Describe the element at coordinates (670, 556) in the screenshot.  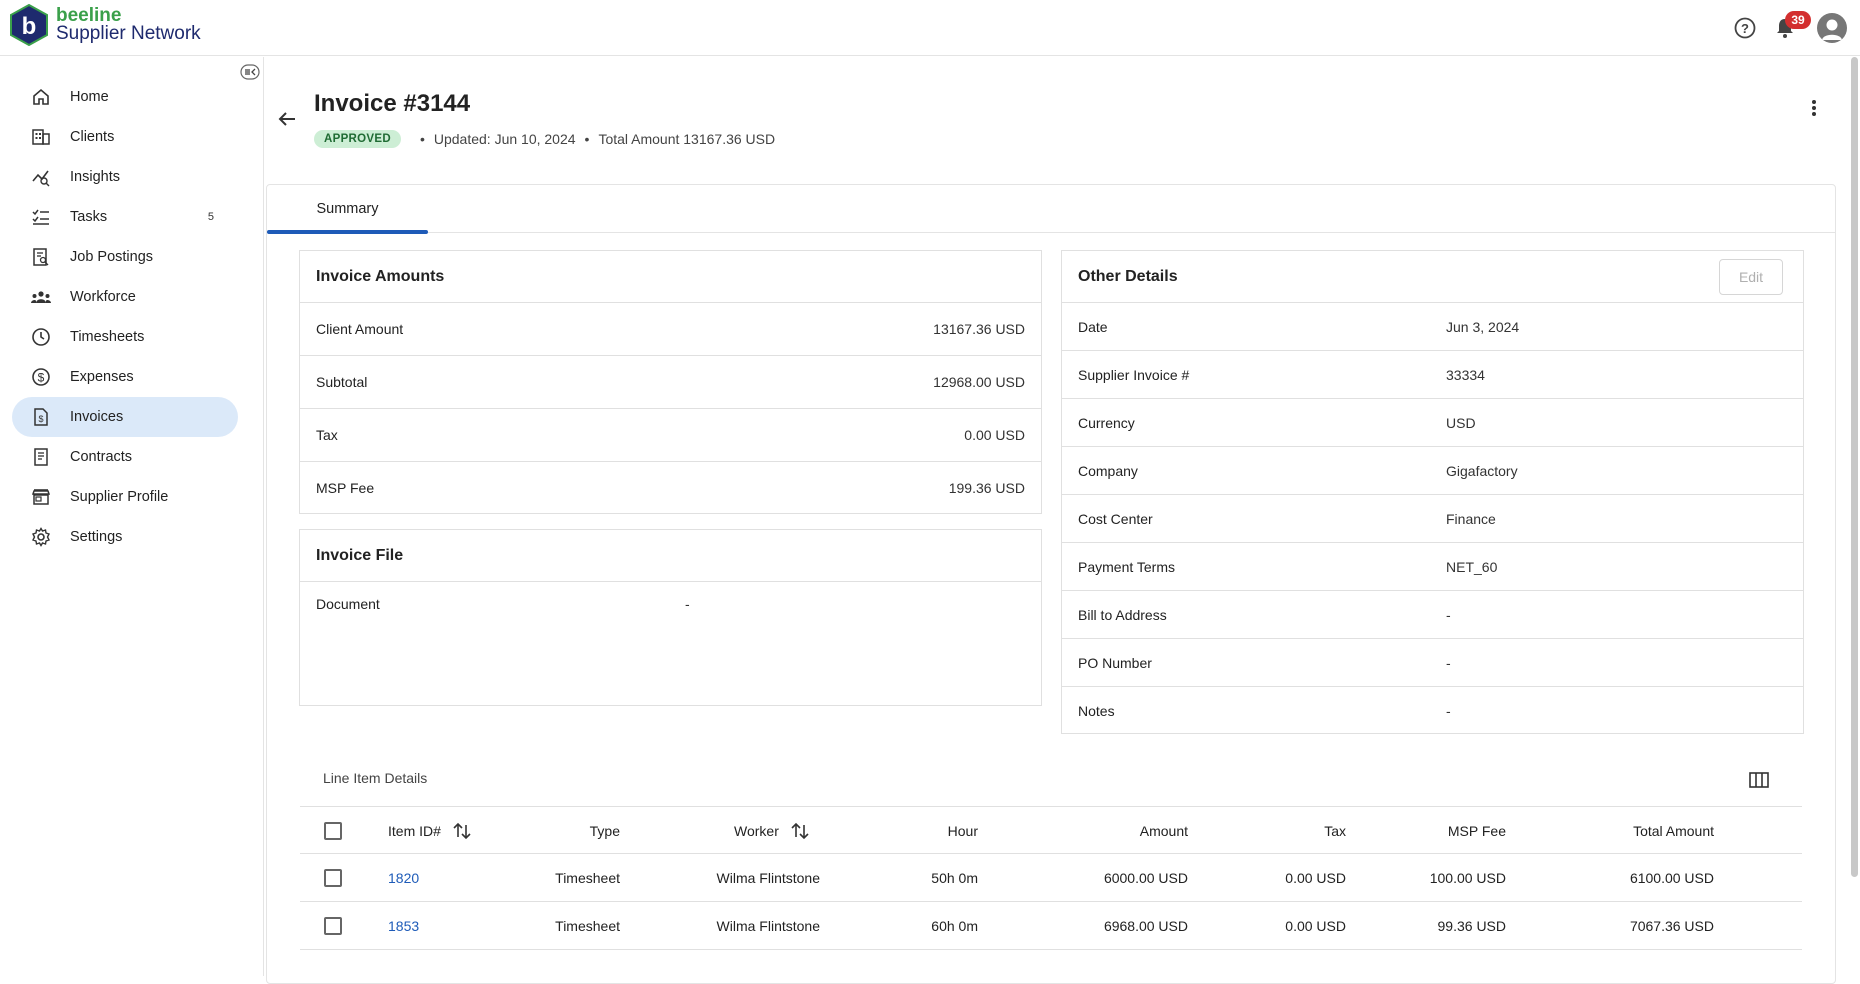
I see `panel-title: Invoice File` at that location.